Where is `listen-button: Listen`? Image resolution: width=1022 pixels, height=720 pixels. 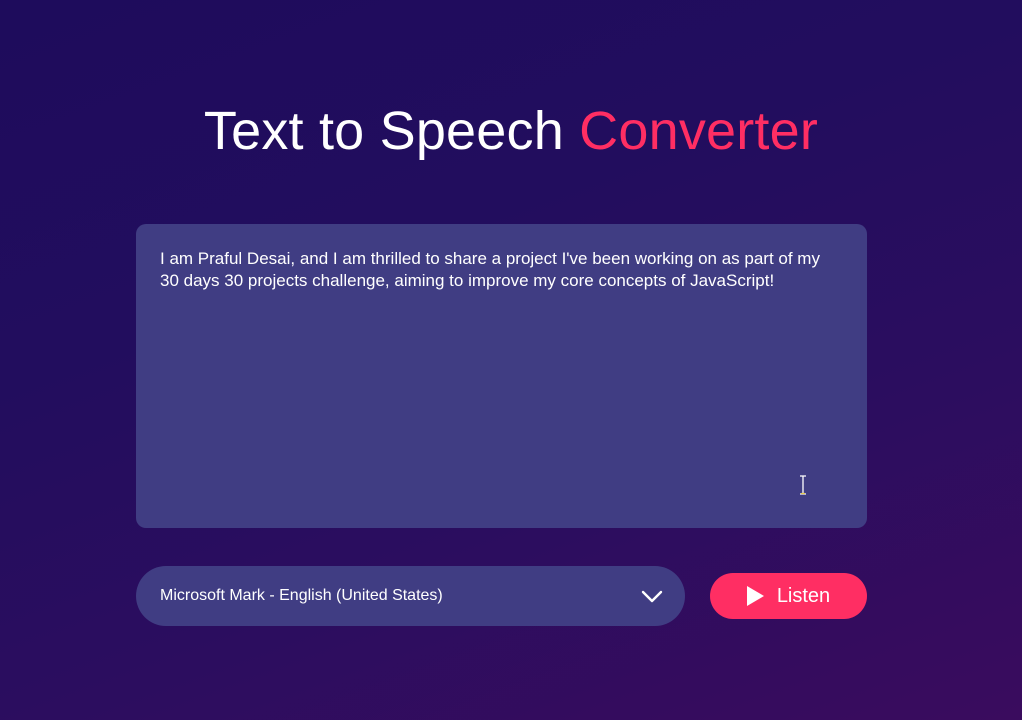
listen-button: Listen is located at coordinates (788, 596).